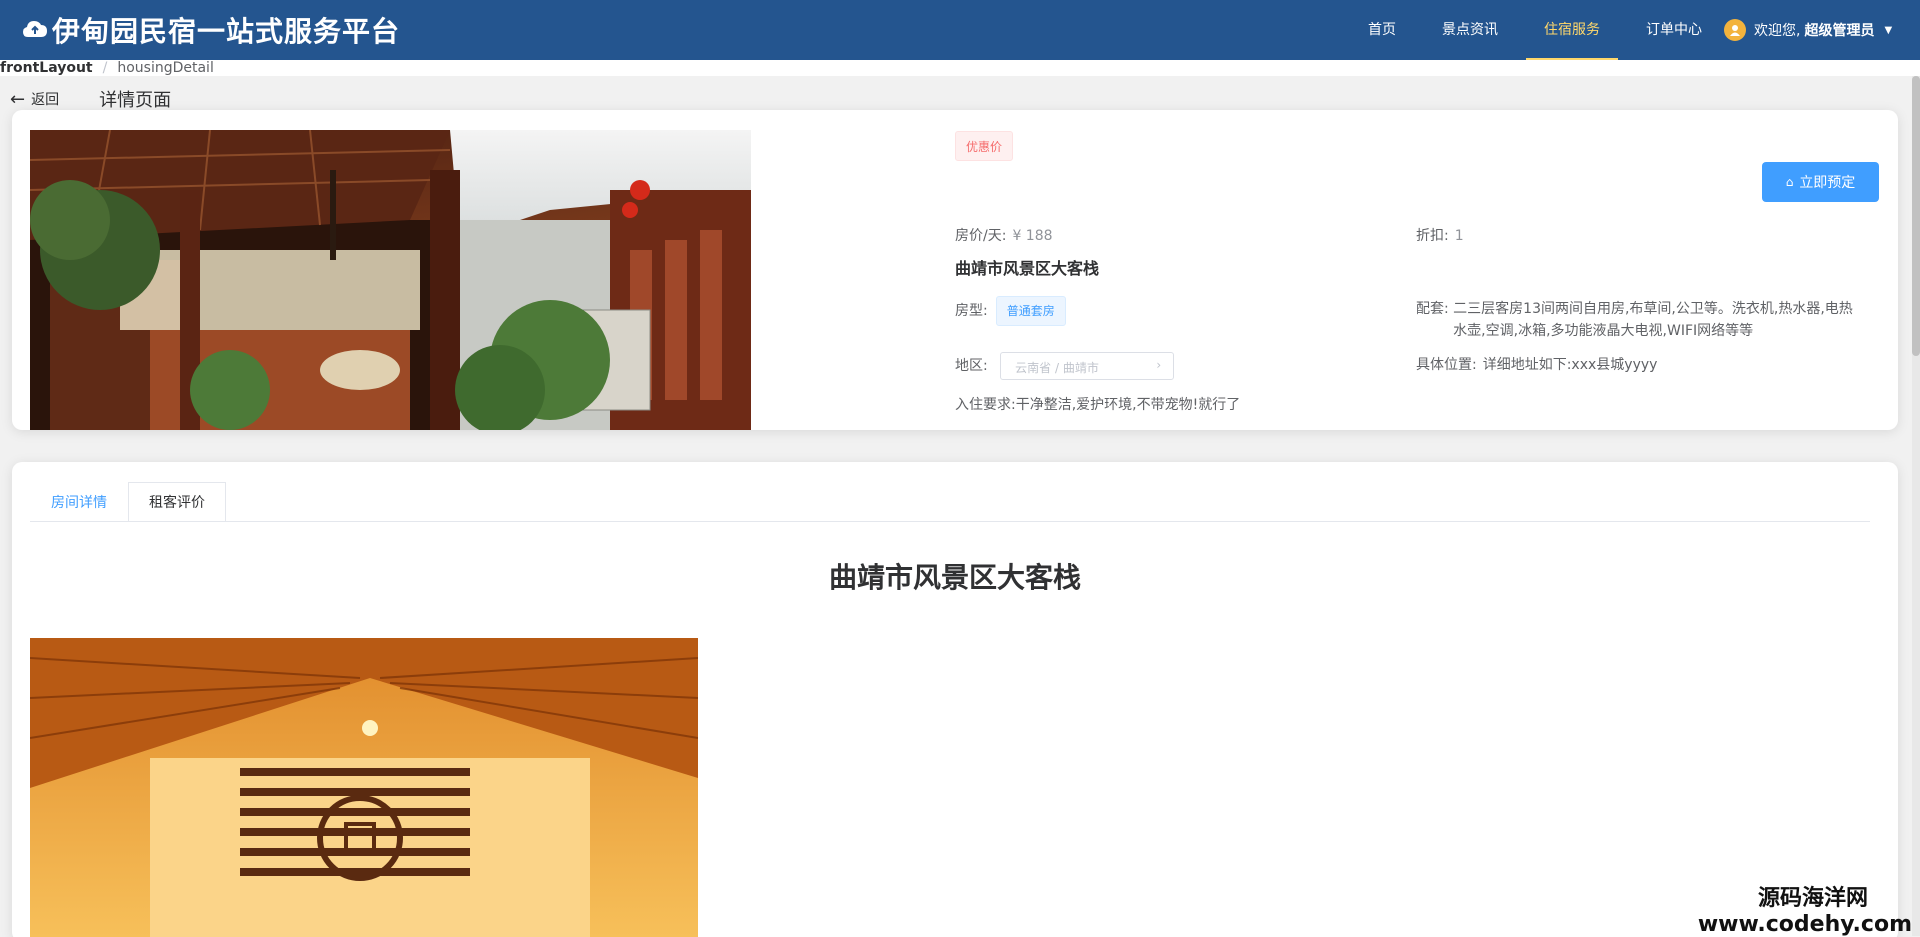  I want to click on chevron-right-icon: ›, so click(1159, 365).